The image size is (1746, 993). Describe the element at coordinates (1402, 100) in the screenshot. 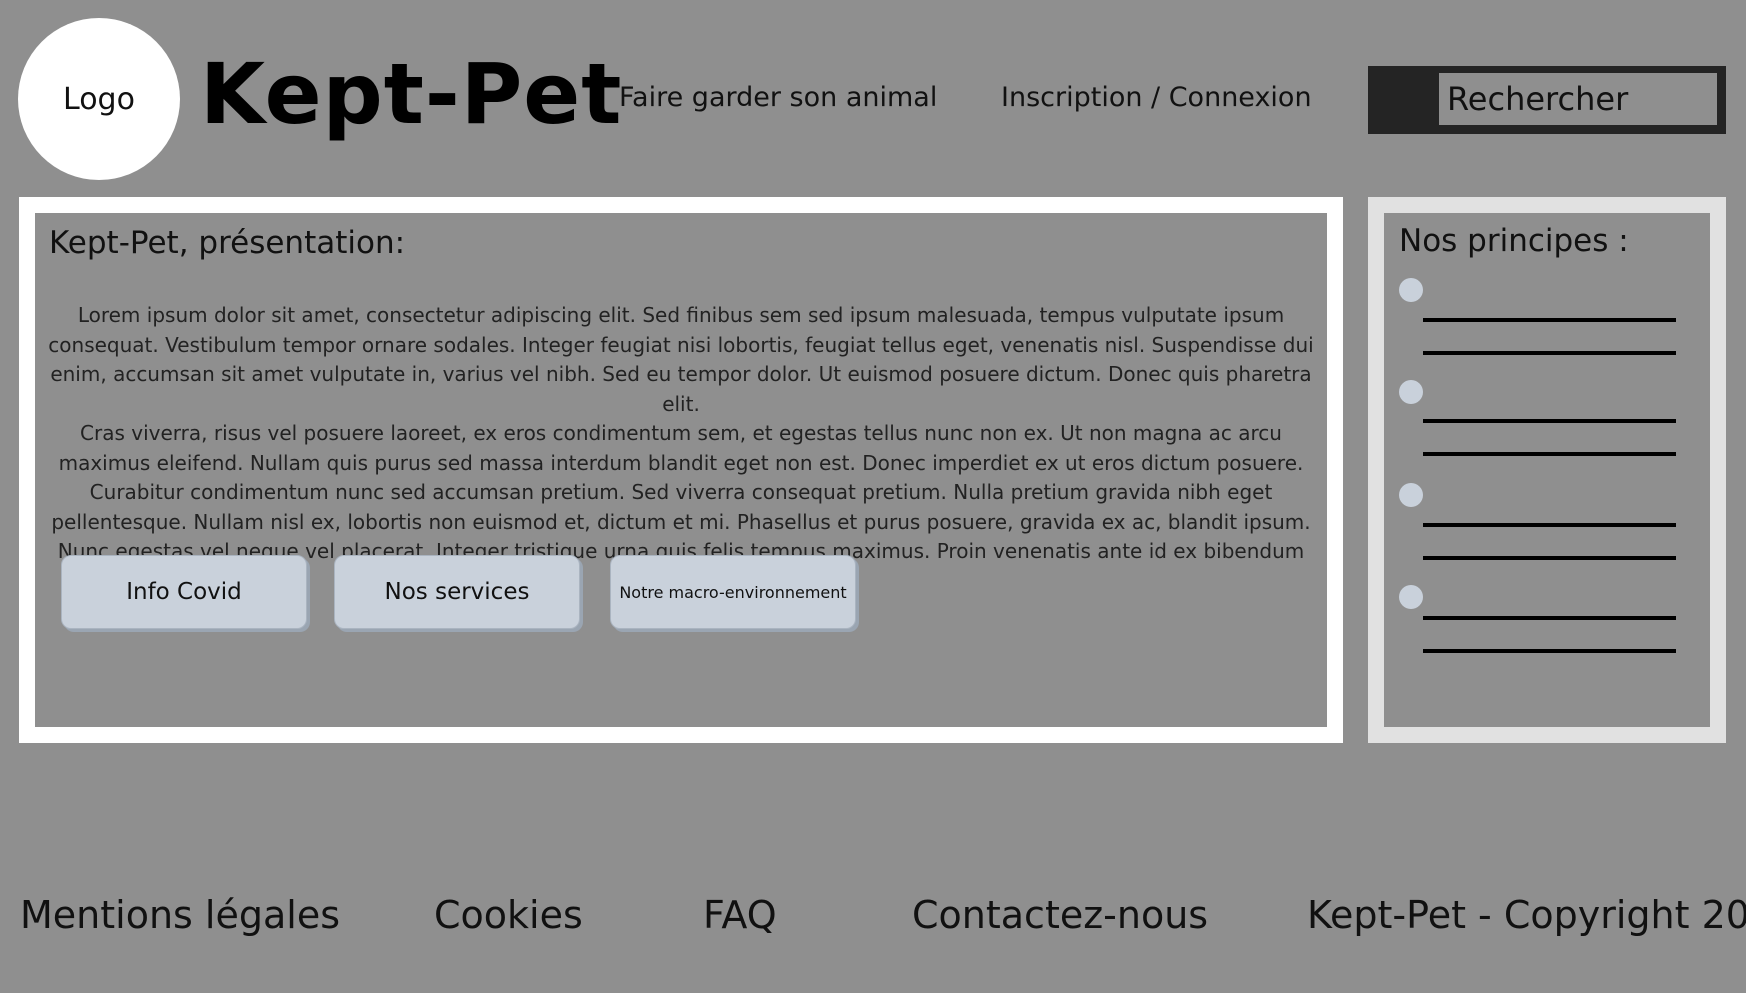

I see `search-button` at that location.